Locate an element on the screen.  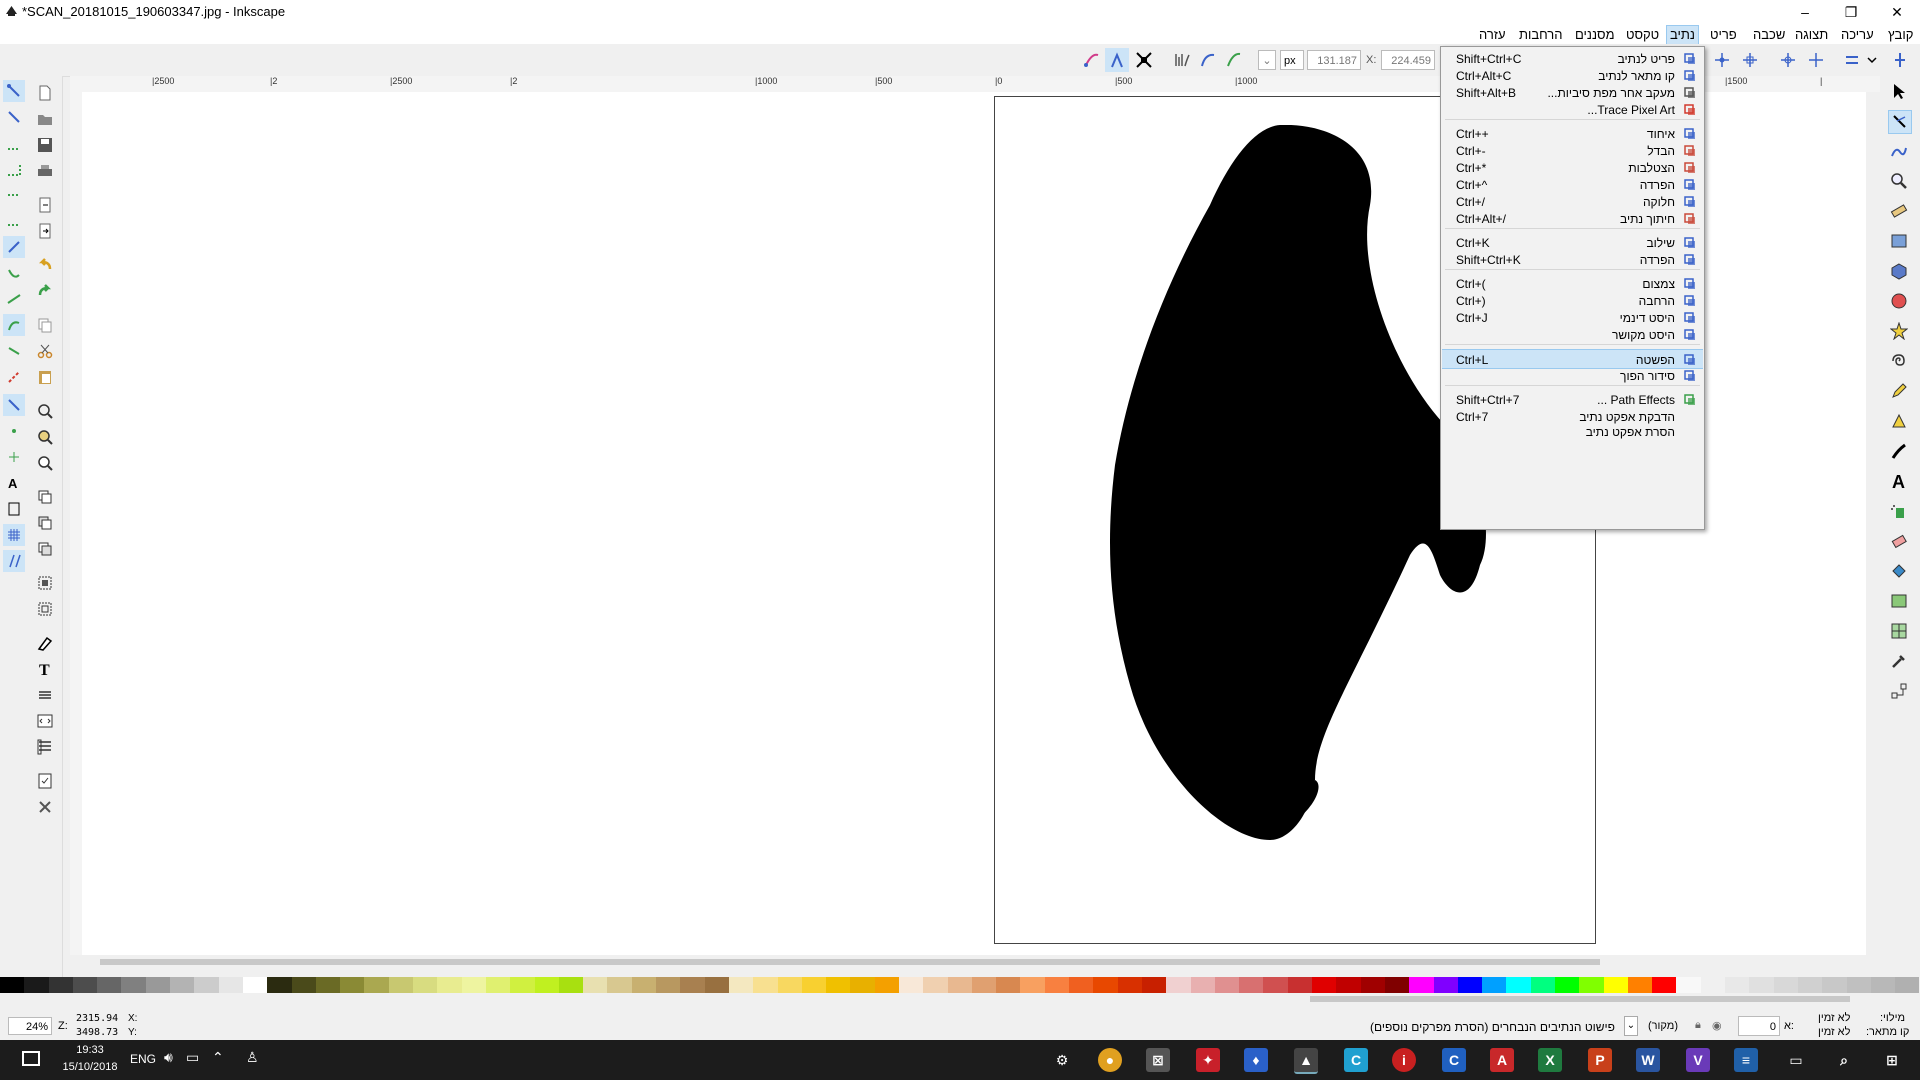
objects-icon is located at coordinates (45, 747).